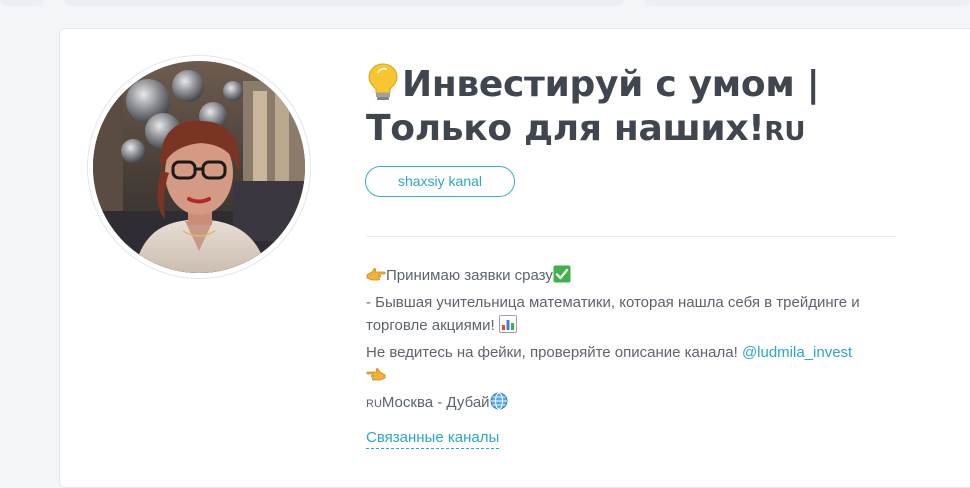  Describe the element at coordinates (435, 402) in the screenshot. I see `description-line6-text: Москва - Дубай` at that location.